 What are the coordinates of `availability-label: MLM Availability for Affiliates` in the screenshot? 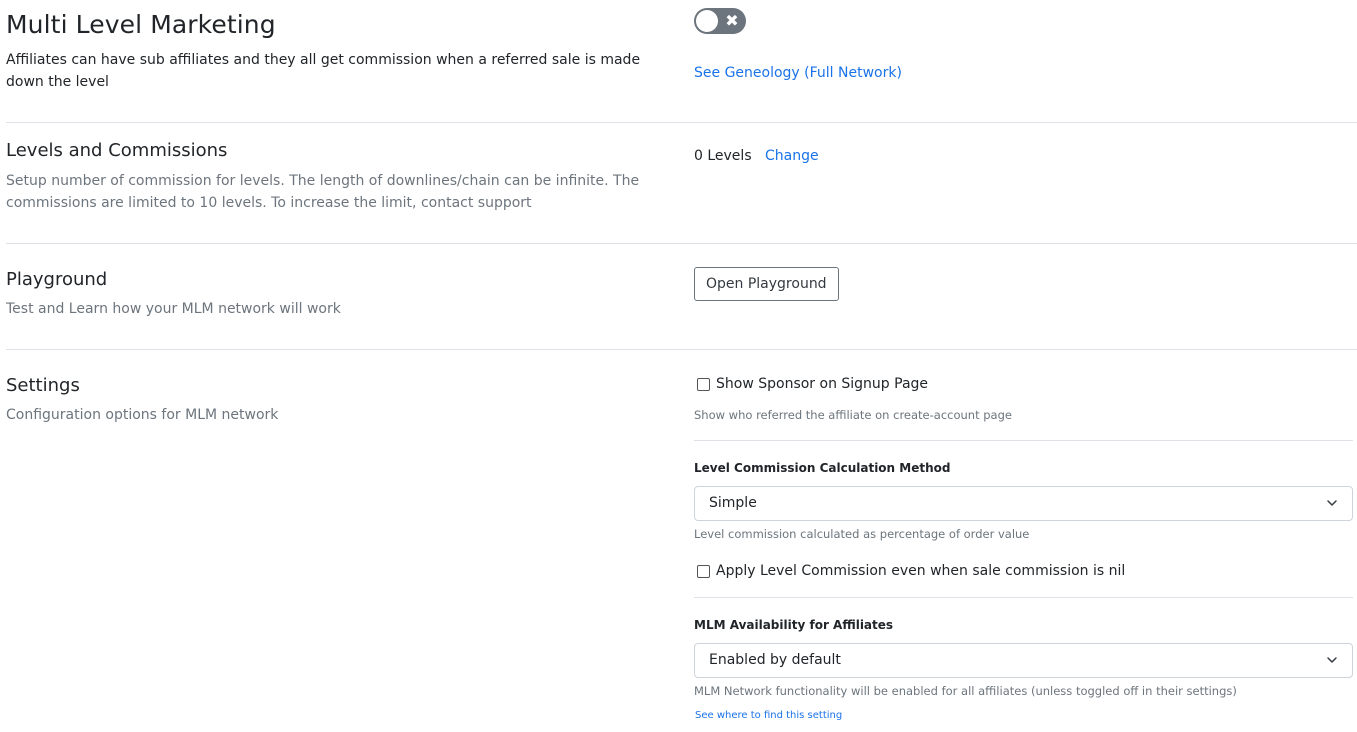 It's located at (794, 625).